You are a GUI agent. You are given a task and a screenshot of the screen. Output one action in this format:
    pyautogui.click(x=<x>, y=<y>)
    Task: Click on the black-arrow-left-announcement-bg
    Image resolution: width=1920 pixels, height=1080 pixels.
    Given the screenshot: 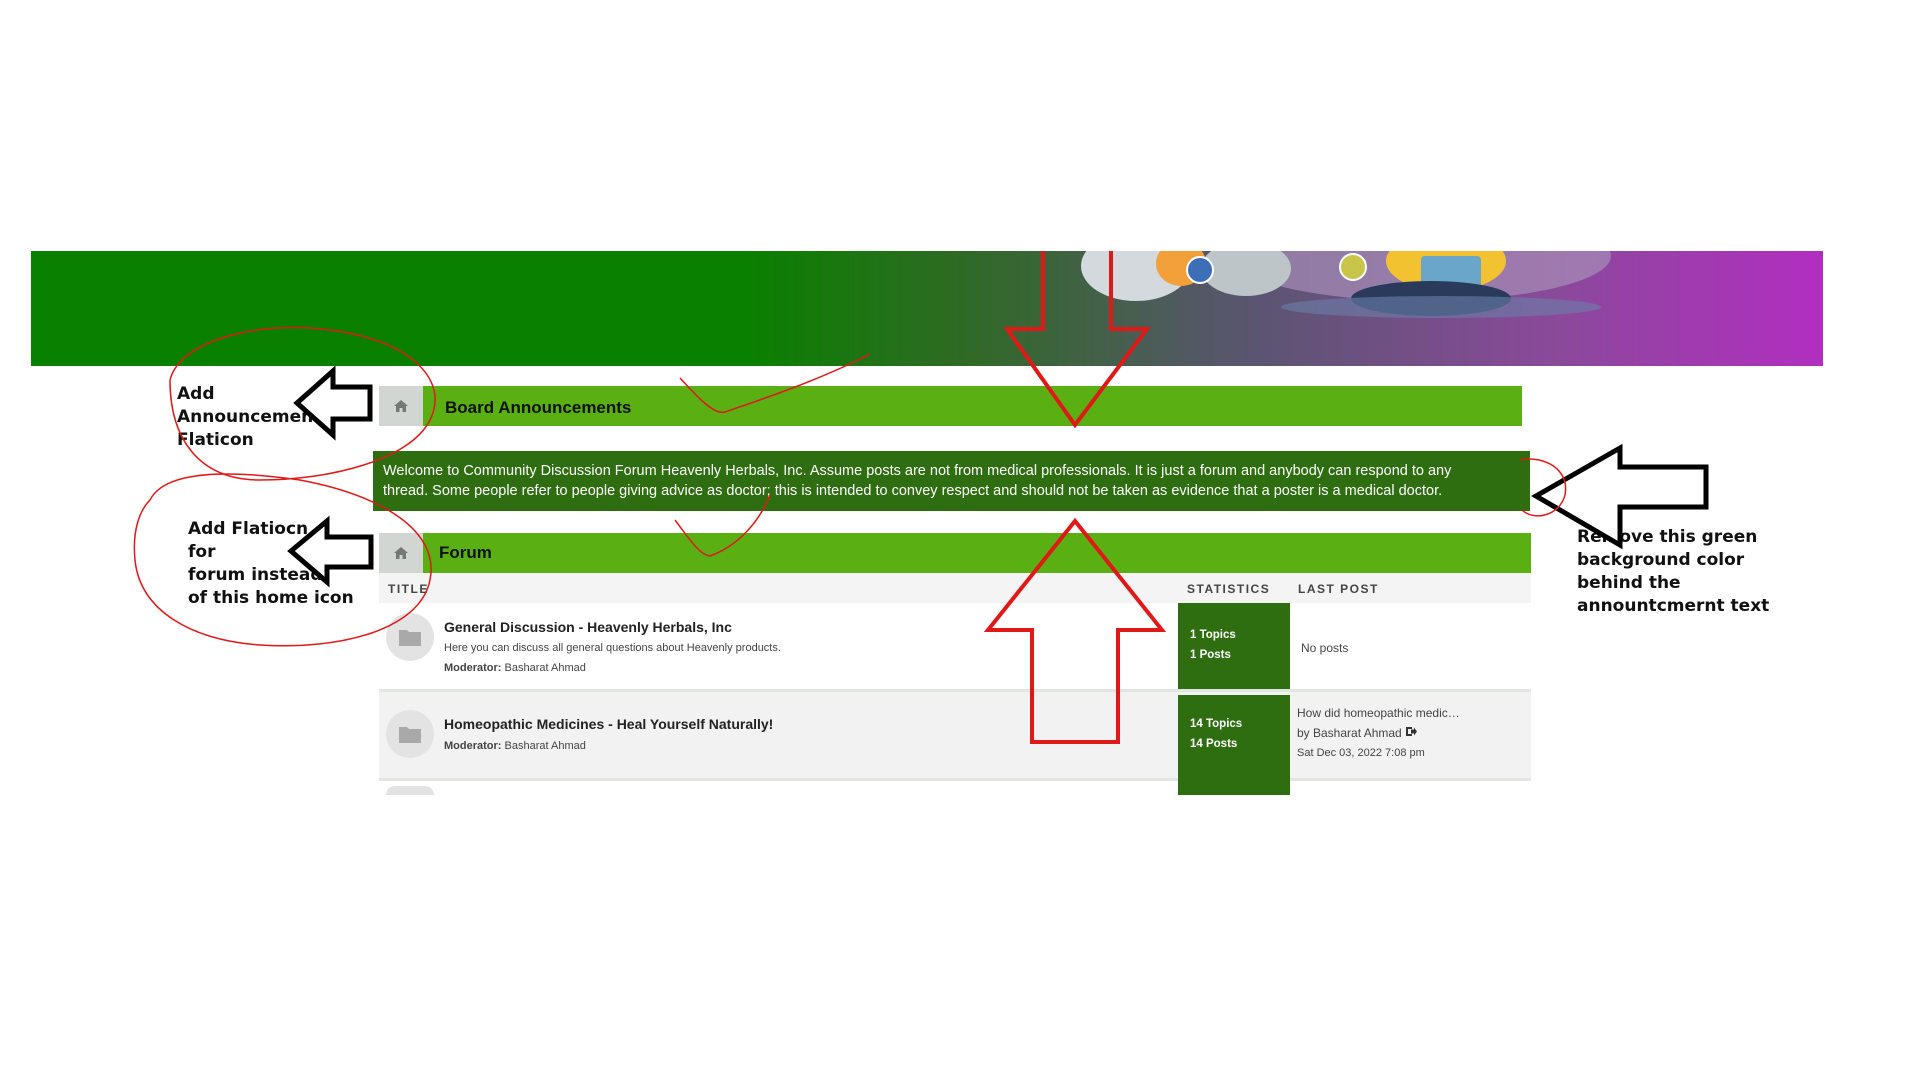 What is the action you would take?
    pyautogui.click(x=1620, y=496)
    